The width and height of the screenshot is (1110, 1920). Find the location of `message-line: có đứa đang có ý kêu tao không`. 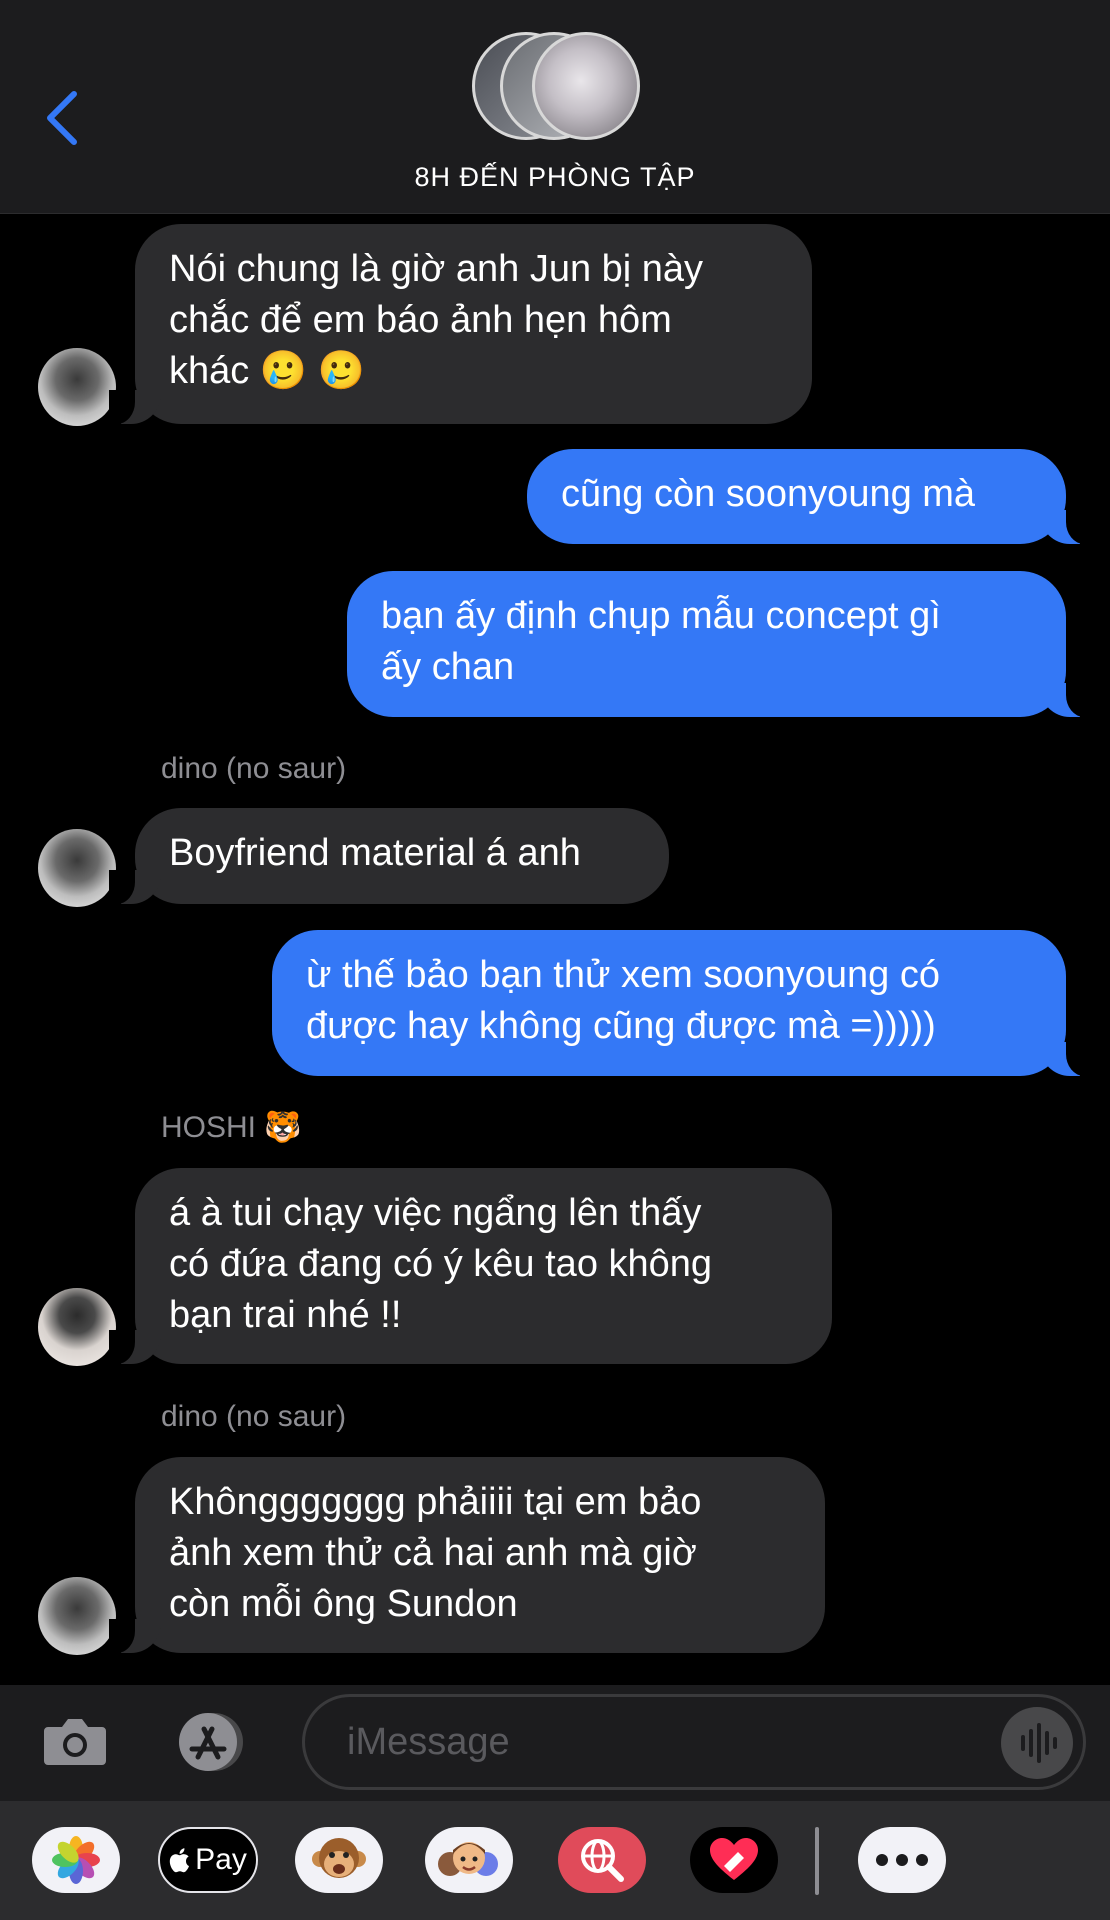

message-line: có đứa đang có ý kêu tao không is located at coordinates (441, 1264).